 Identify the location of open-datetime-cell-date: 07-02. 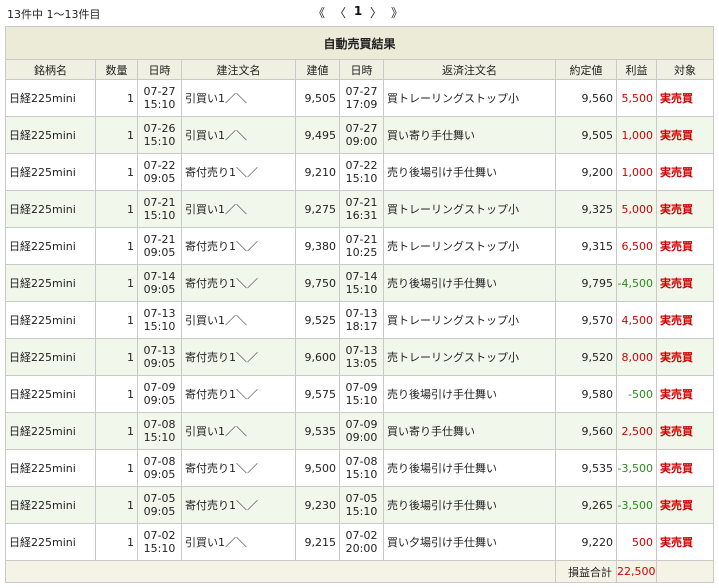
(159, 535).